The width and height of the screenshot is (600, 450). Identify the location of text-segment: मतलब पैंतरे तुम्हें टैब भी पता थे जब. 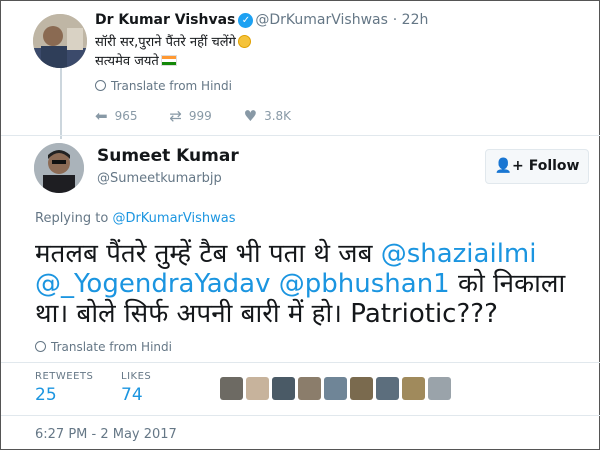
(208, 254).